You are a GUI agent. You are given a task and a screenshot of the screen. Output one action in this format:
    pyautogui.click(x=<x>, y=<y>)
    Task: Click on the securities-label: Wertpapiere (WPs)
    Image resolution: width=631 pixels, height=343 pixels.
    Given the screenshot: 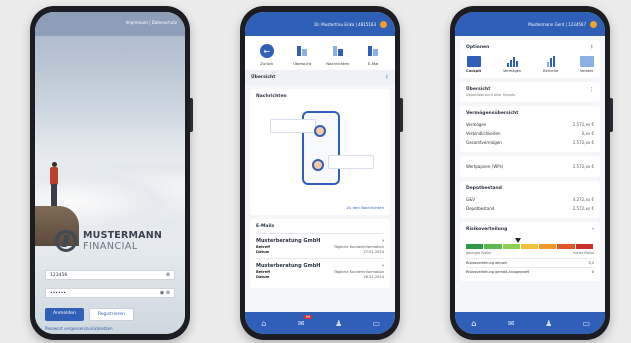 What is the action you would take?
    pyautogui.click(x=485, y=166)
    